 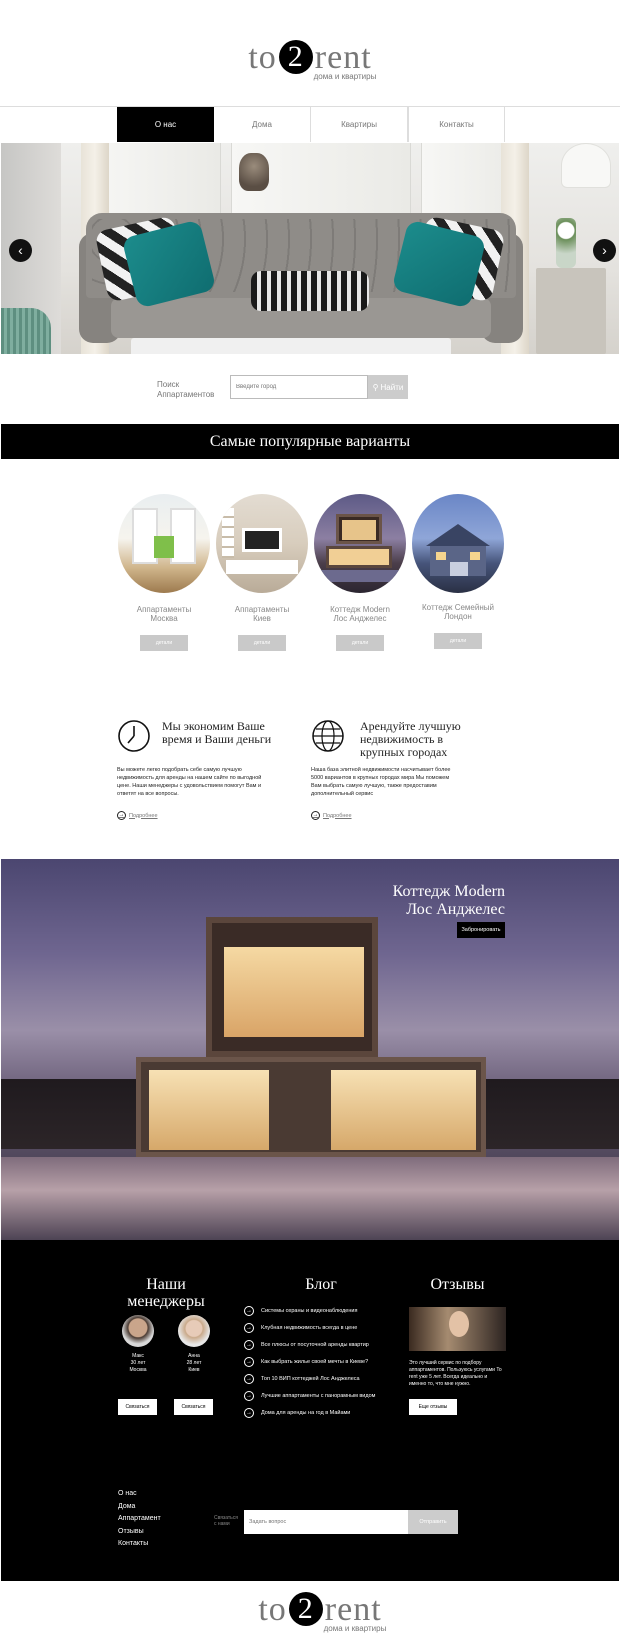 What do you see at coordinates (194, 1363) in the screenshot?
I see `manager-age: 28 лет` at bounding box center [194, 1363].